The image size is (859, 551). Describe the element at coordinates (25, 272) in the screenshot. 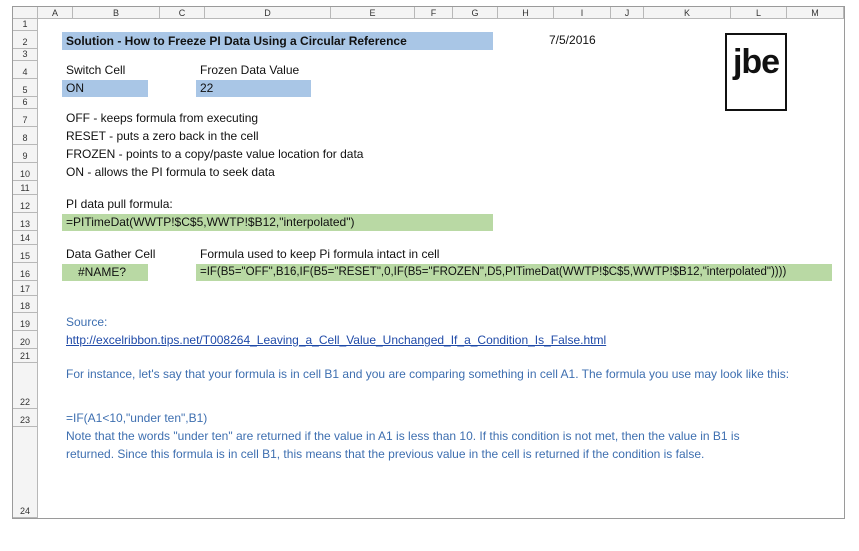

I see `row-header-16: 16` at that location.